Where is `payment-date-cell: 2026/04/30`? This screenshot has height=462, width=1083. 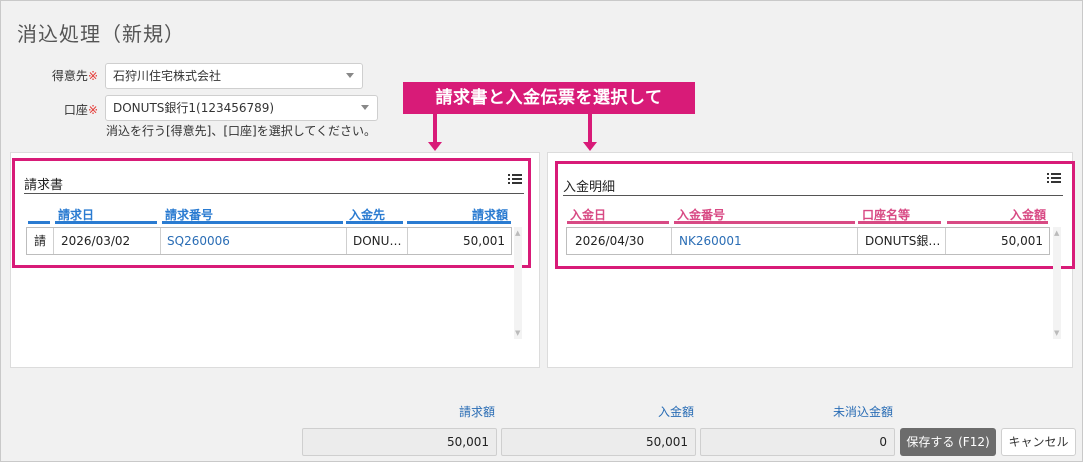
payment-date-cell: 2026/04/30 is located at coordinates (610, 241).